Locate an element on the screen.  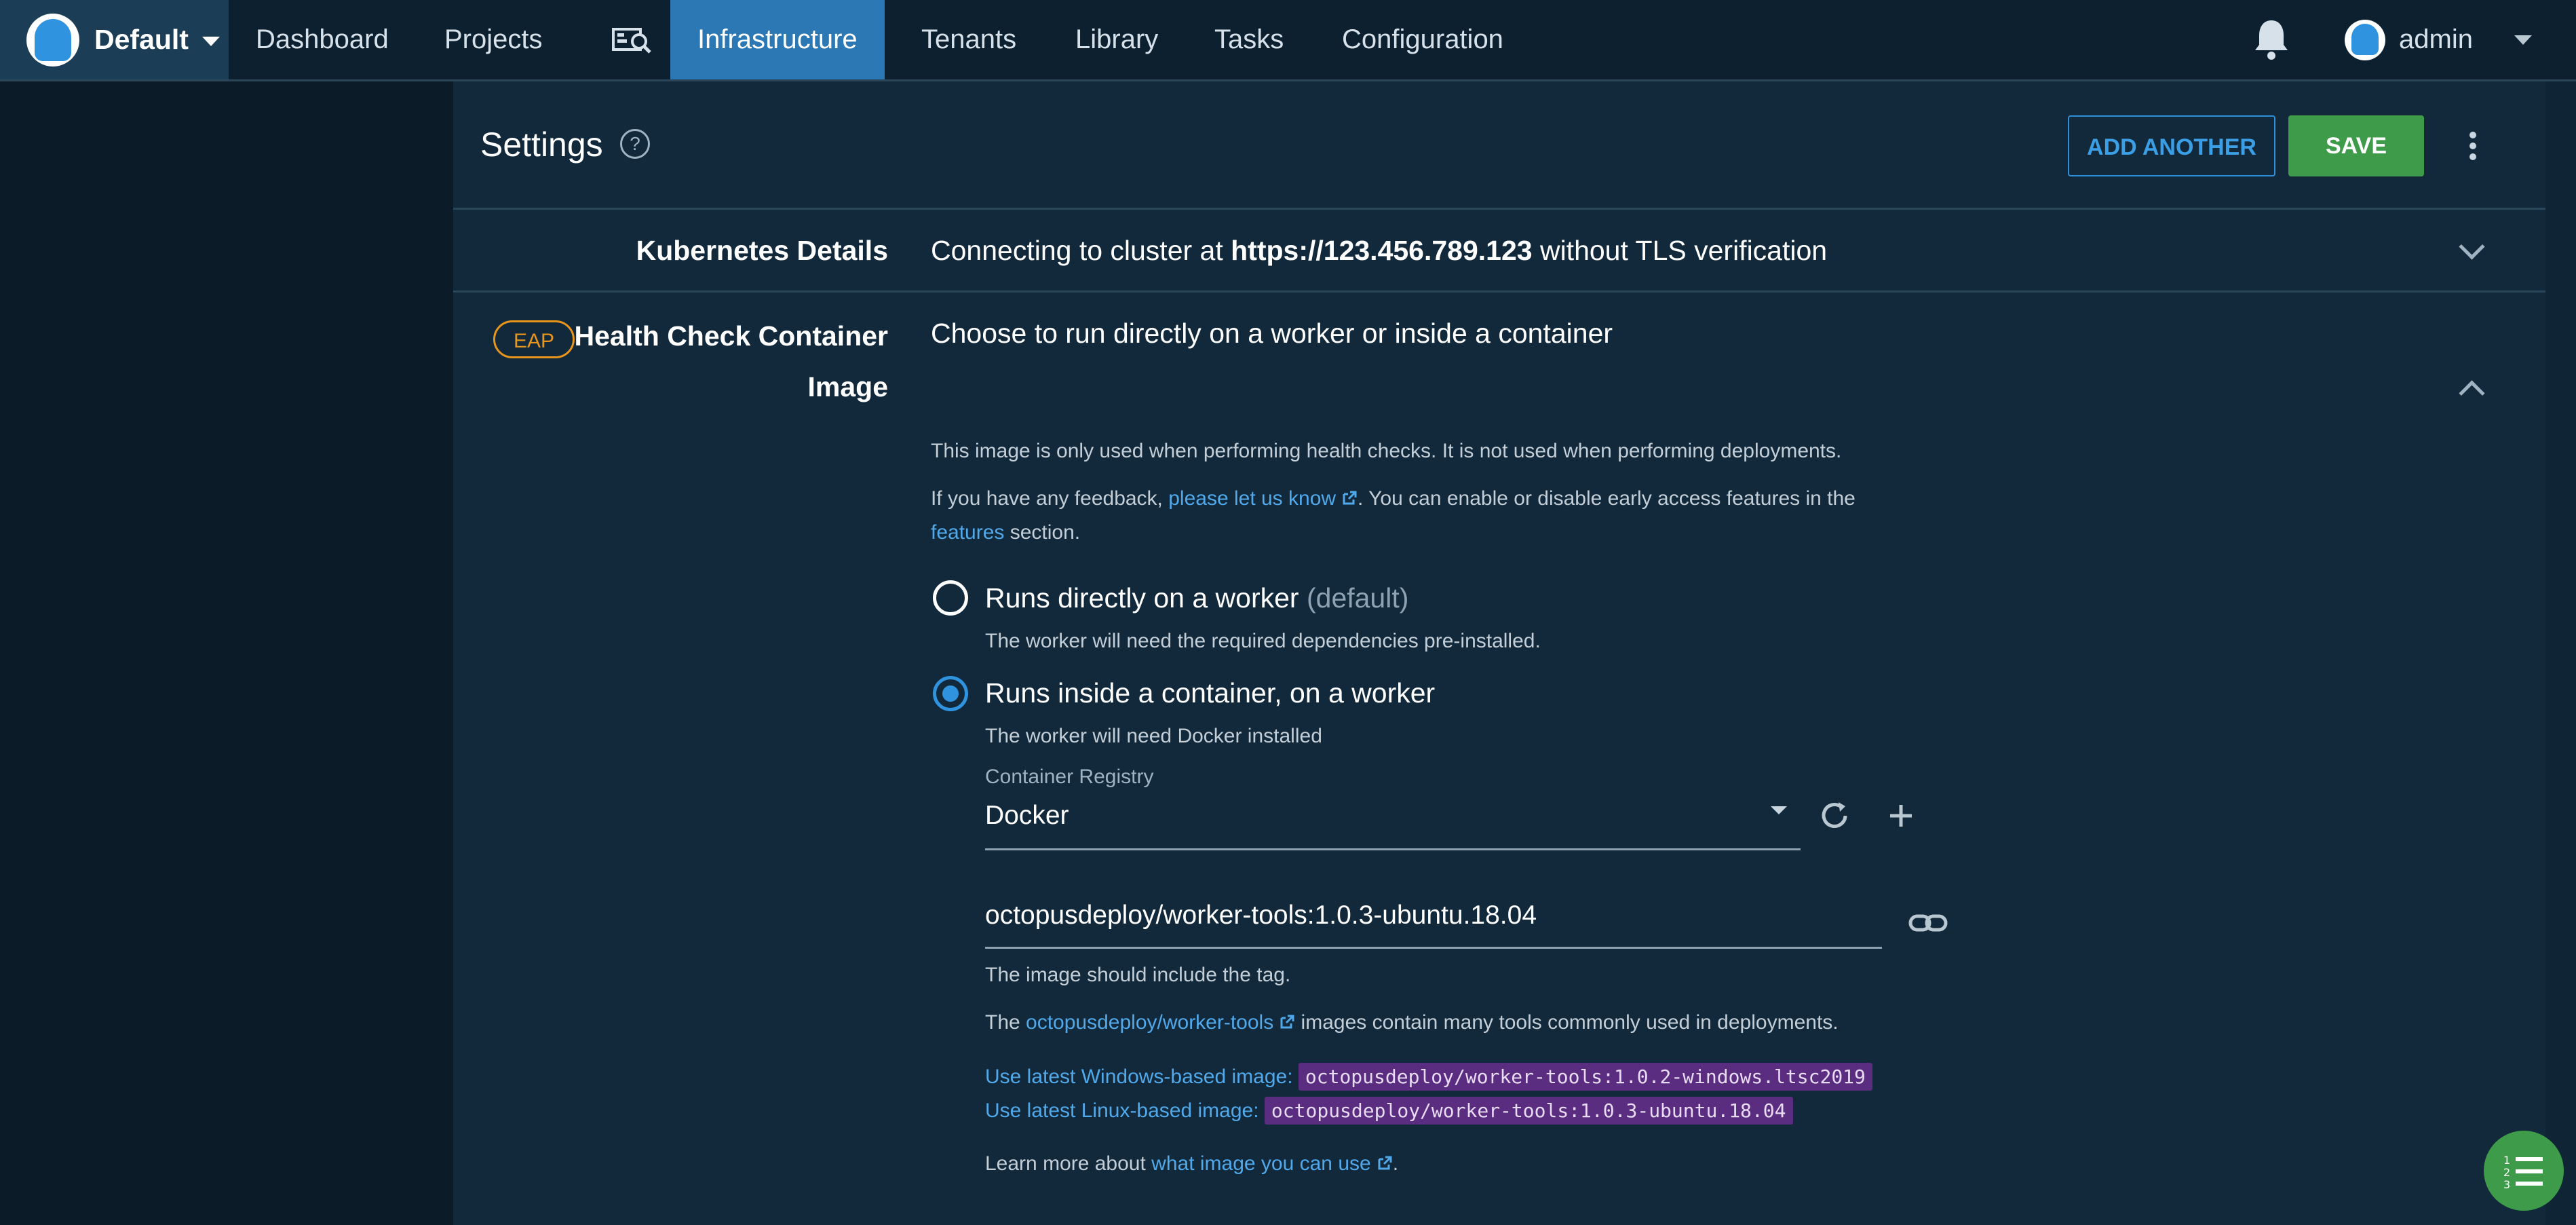
feedback-prefix: If you have any feedback, is located at coordinates (1050, 498).